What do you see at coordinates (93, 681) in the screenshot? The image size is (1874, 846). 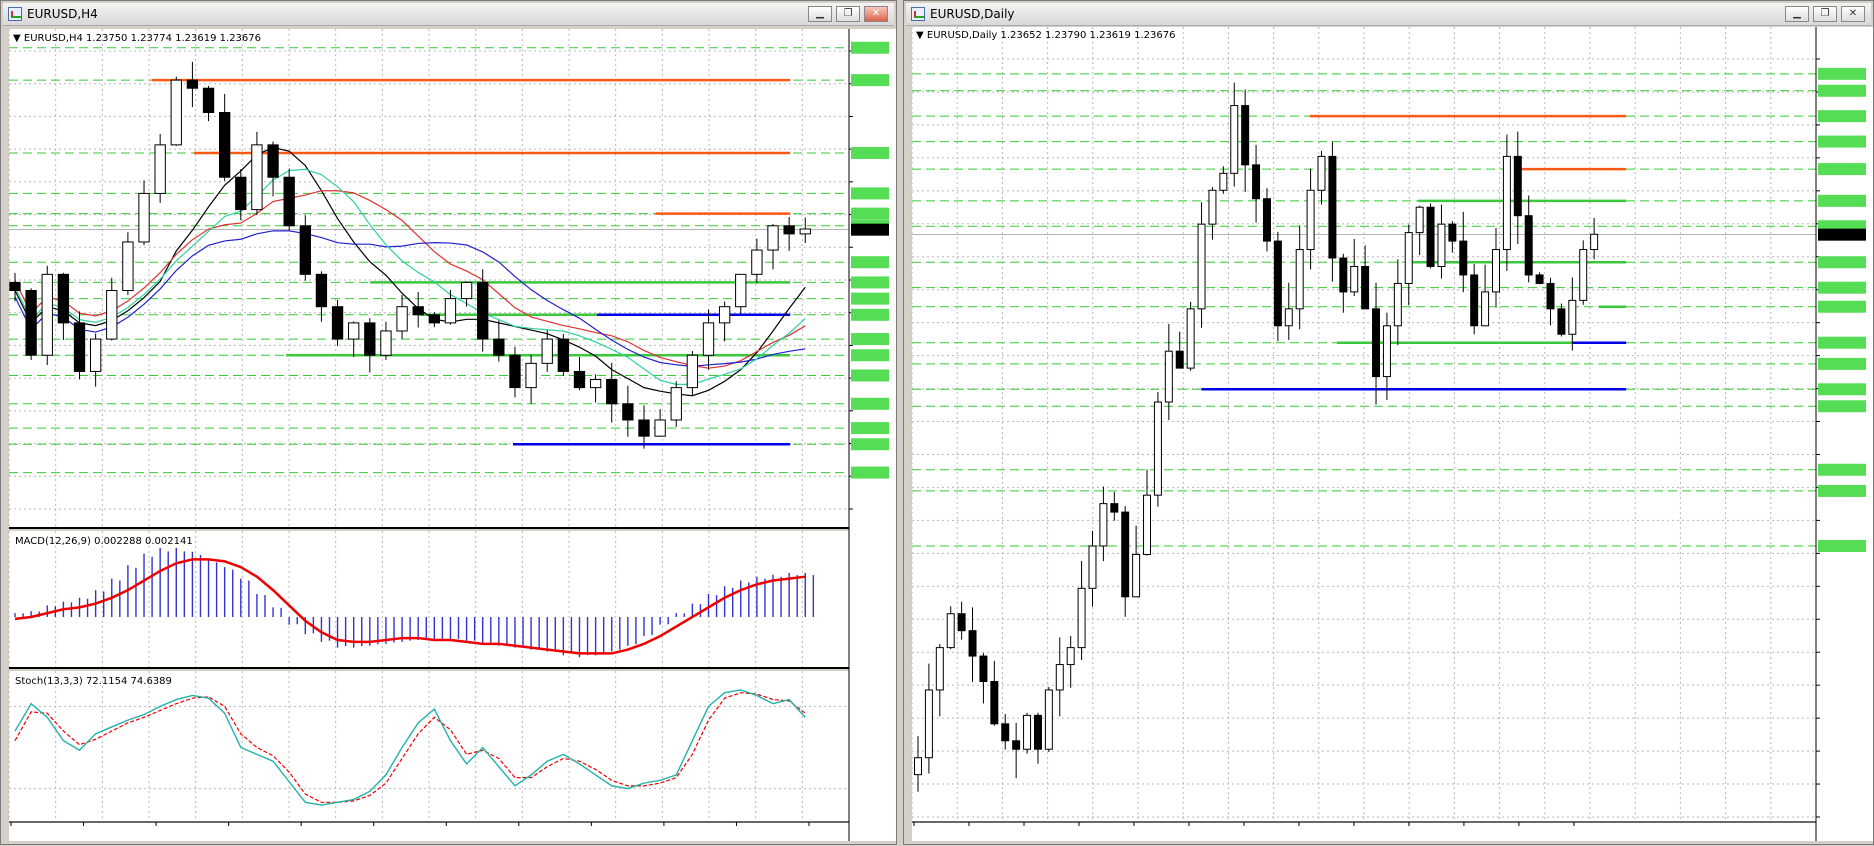 I see `h4-stoch-legend: Stoch(13,3,3) 72.1154 74.6389` at bounding box center [93, 681].